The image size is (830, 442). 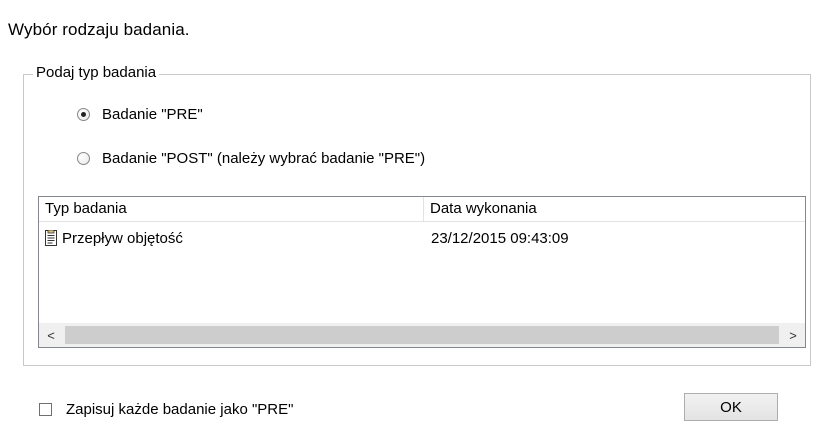 What do you see at coordinates (51, 238) in the screenshot?
I see `document-icon` at bounding box center [51, 238].